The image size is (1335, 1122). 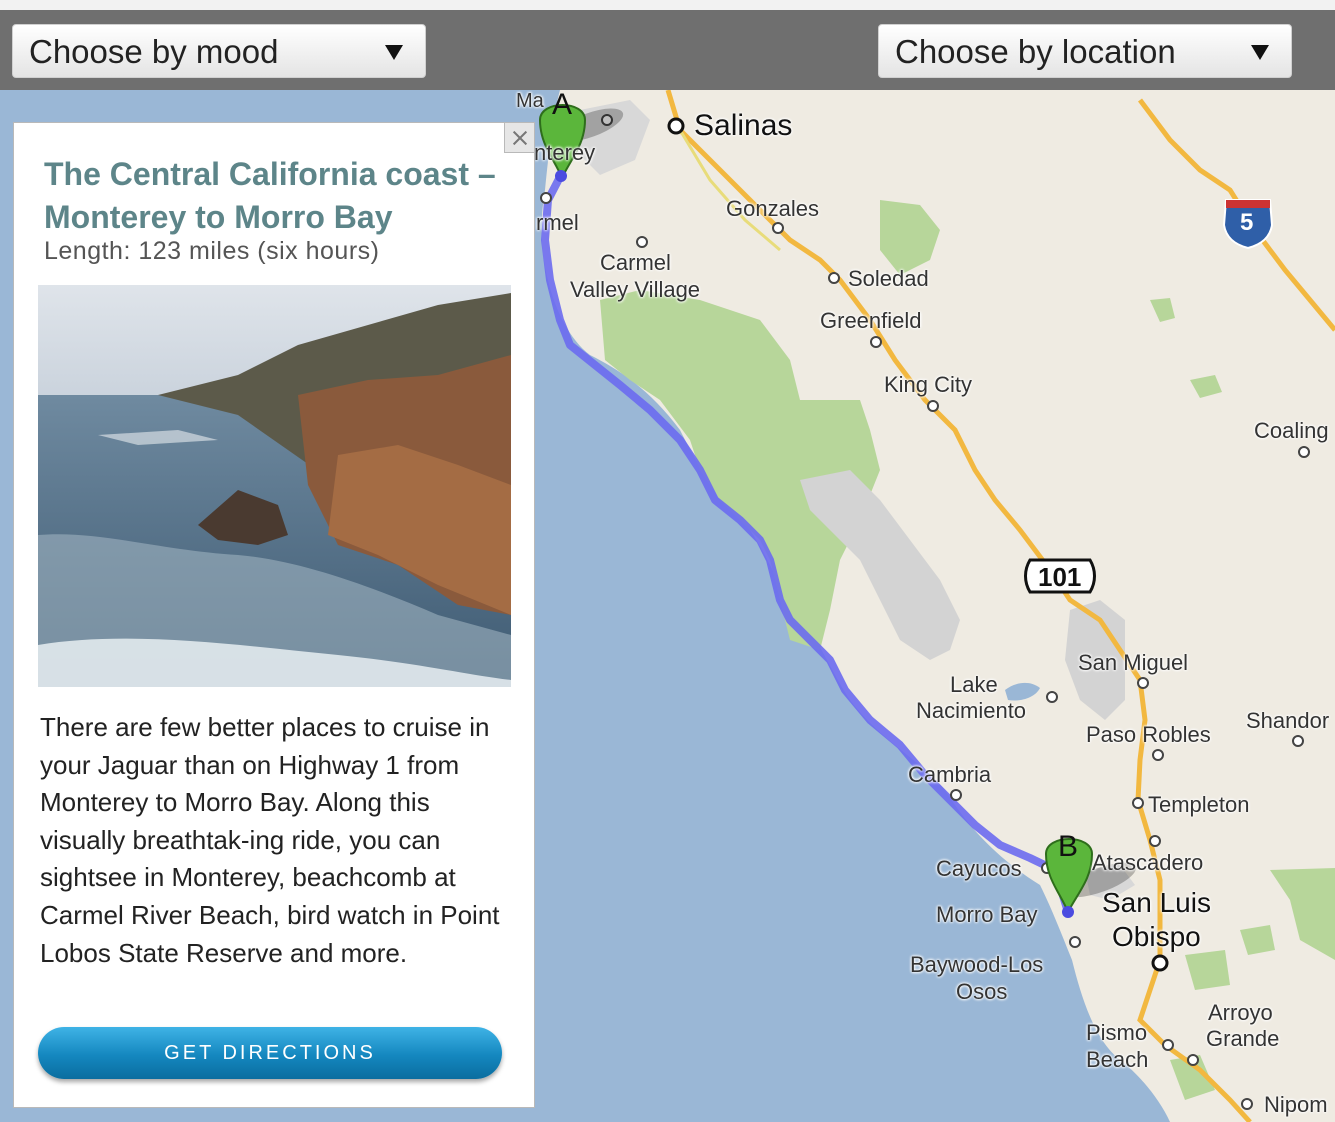 I want to click on place-label: Beach, so click(x=1117, y=1059).